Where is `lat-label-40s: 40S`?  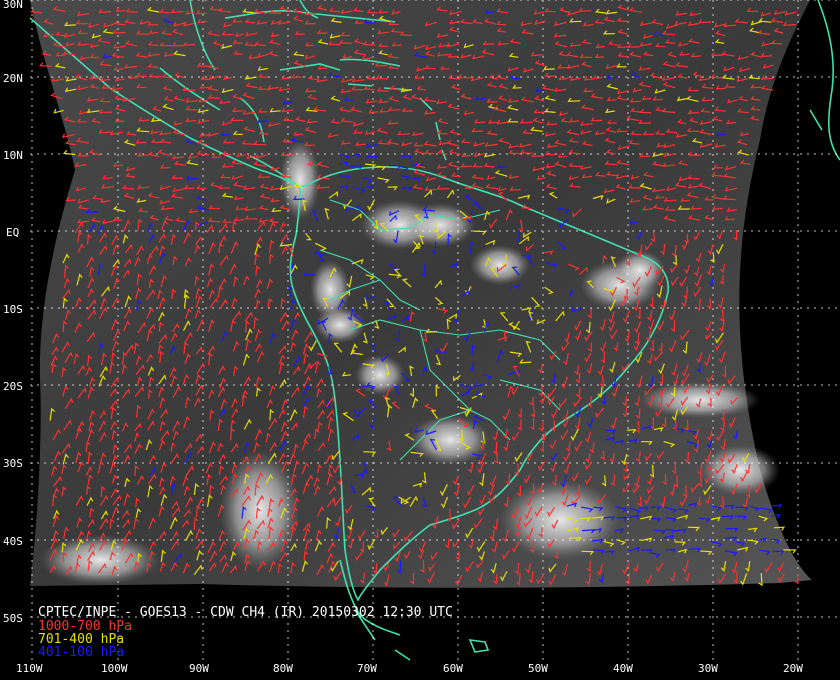 lat-label-40s: 40S is located at coordinates (13, 541).